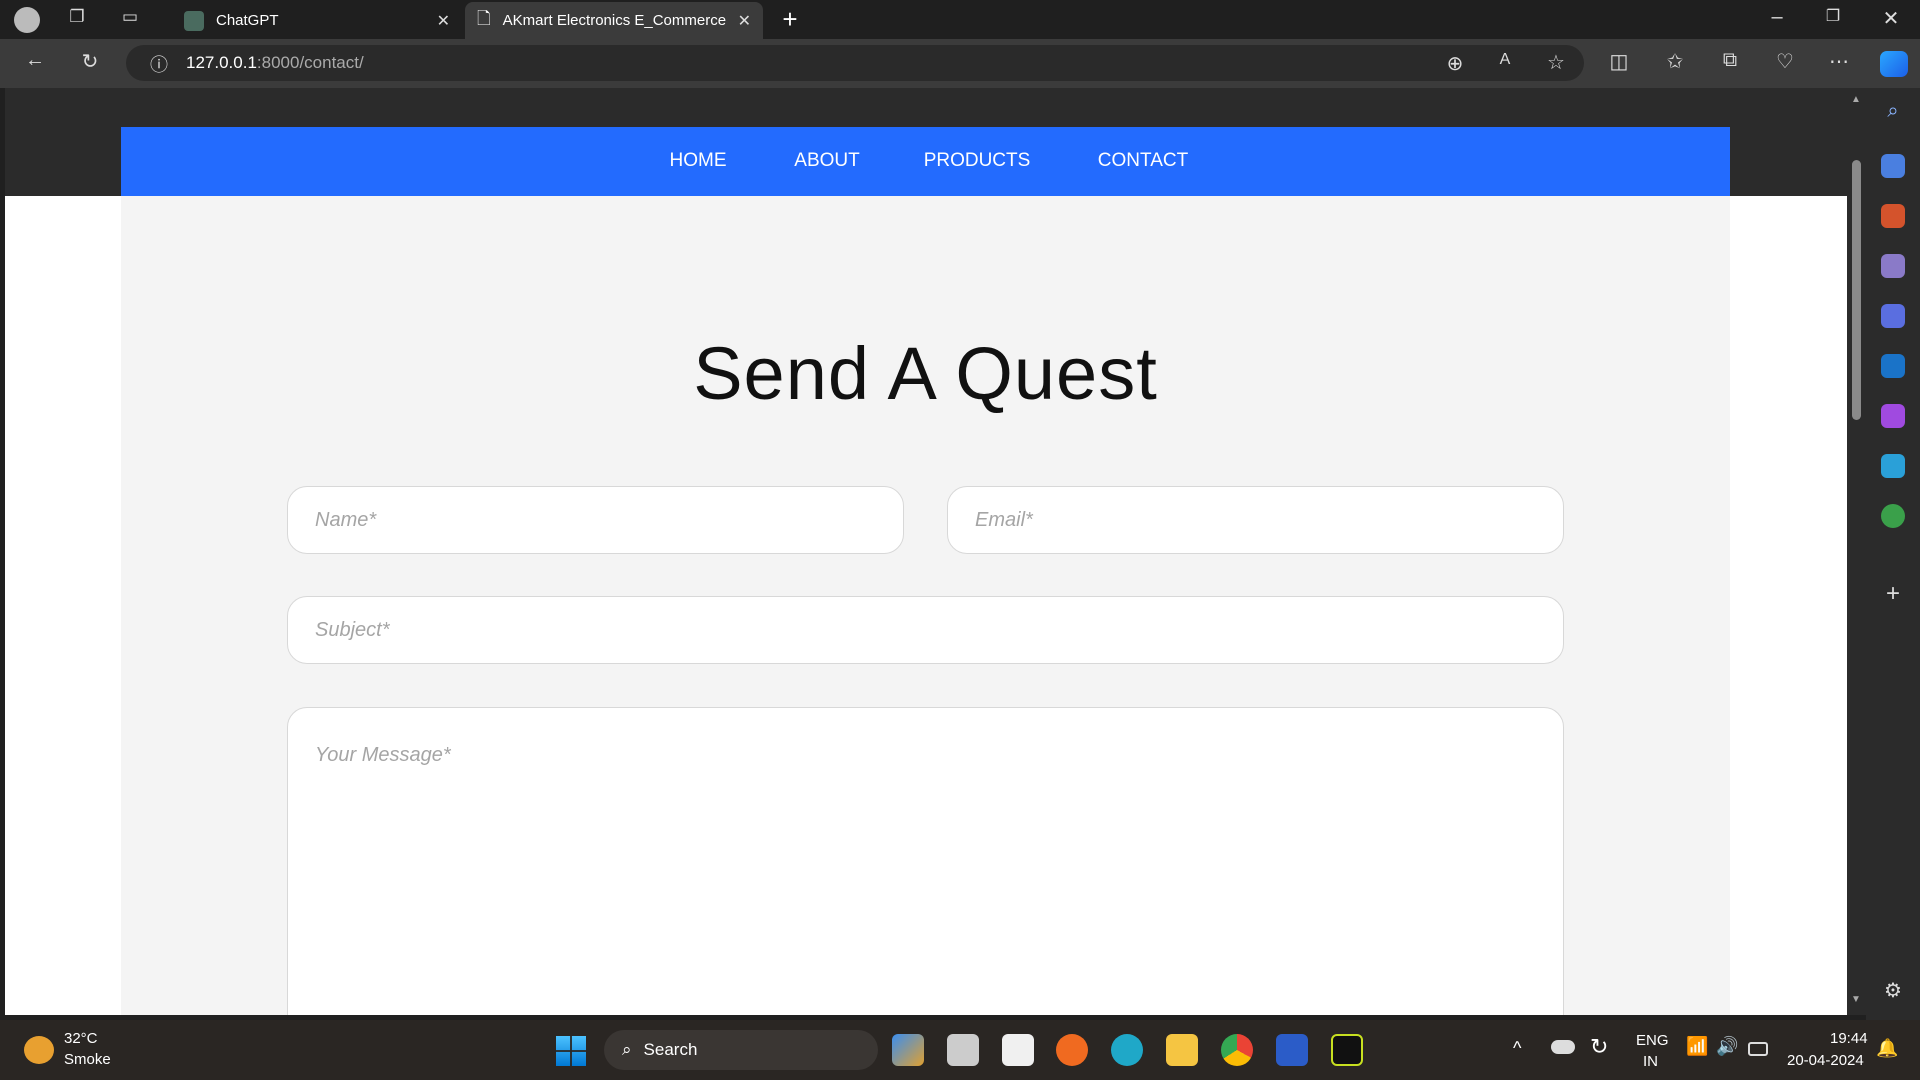 The width and height of the screenshot is (1920, 1080). I want to click on tools-icon, so click(1893, 216).